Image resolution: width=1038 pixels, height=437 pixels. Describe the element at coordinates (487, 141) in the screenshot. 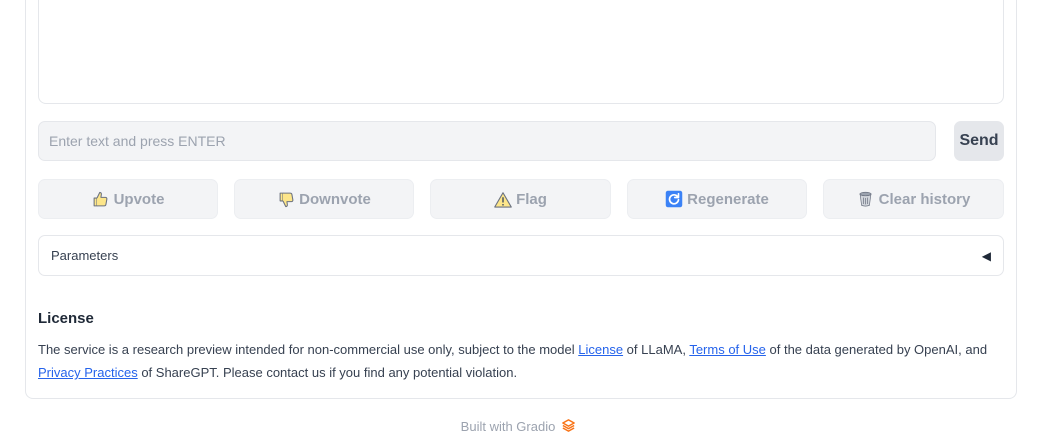

I see `message-input` at that location.